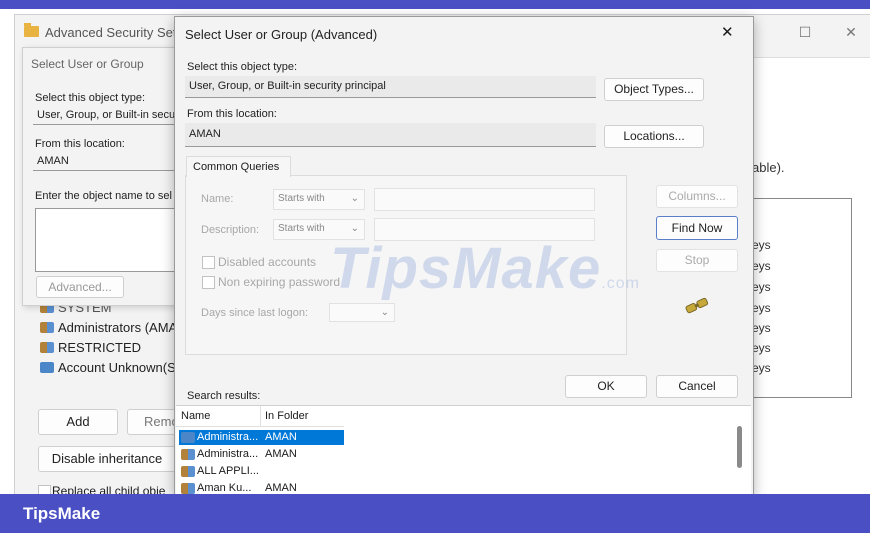 This screenshot has width=870, height=533. I want to click on principal-label: Account Unknown(S-, so click(119, 367).